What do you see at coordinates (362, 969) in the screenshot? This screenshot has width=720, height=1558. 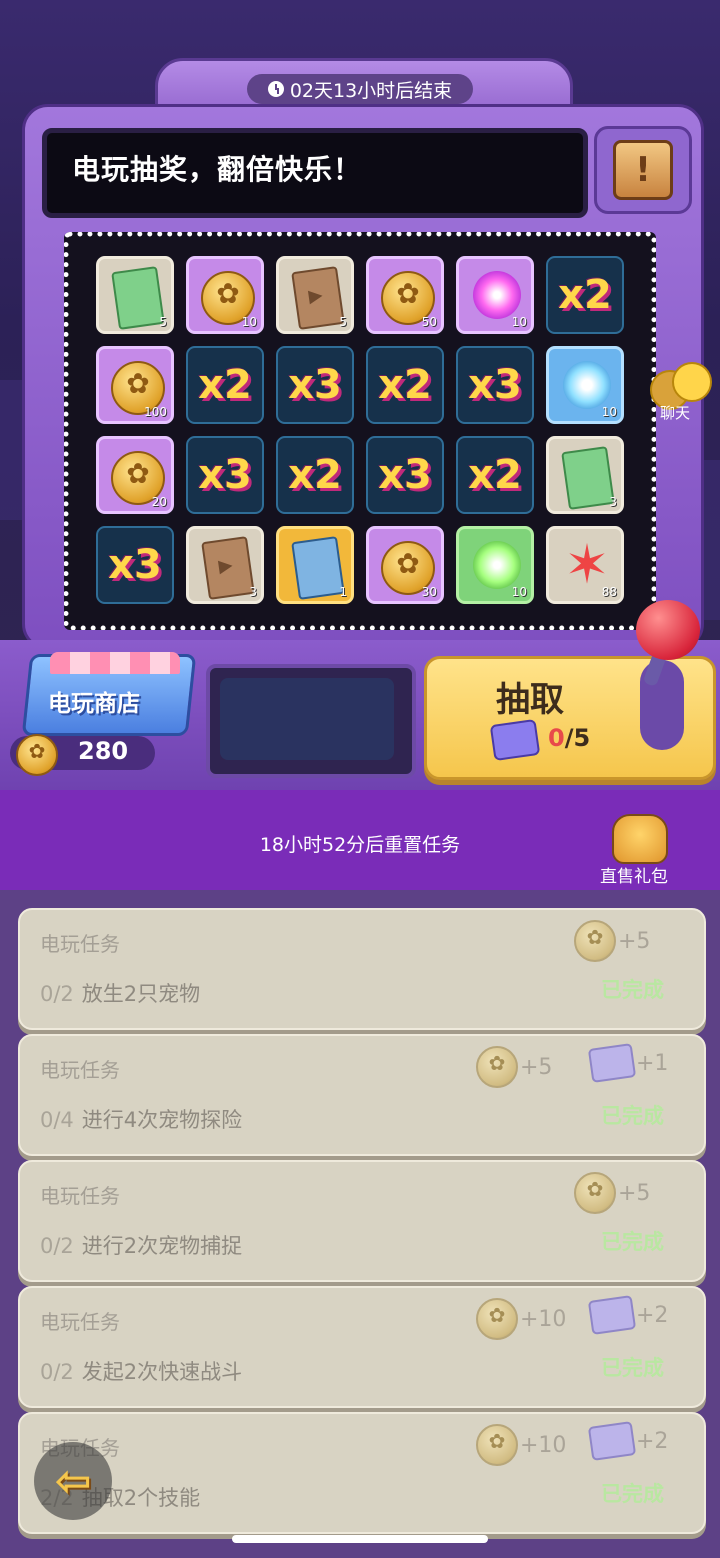 I see `task-card: 电玩任务 0/2 放生2只宠物 已完成 +5` at bounding box center [362, 969].